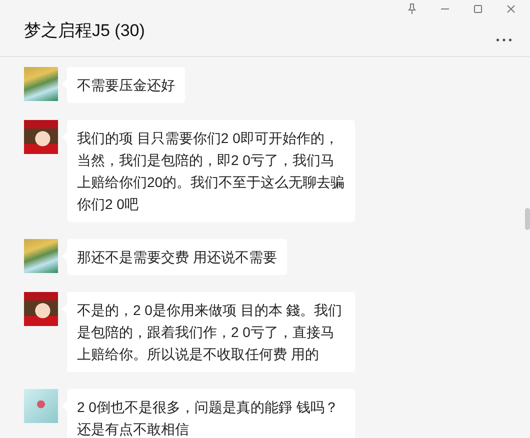 The image size is (530, 438). What do you see at coordinates (504, 40) in the screenshot?
I see `more-icon` at bounding box center [504, 40].